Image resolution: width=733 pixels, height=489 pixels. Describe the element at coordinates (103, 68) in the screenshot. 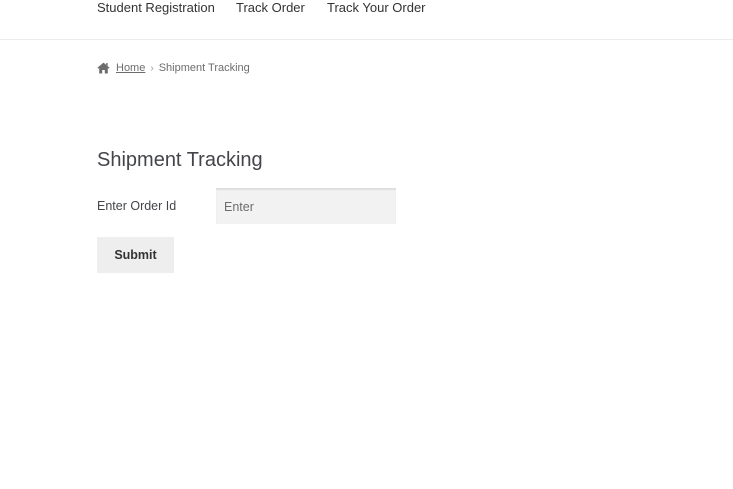

I see `home-icon` at that location.